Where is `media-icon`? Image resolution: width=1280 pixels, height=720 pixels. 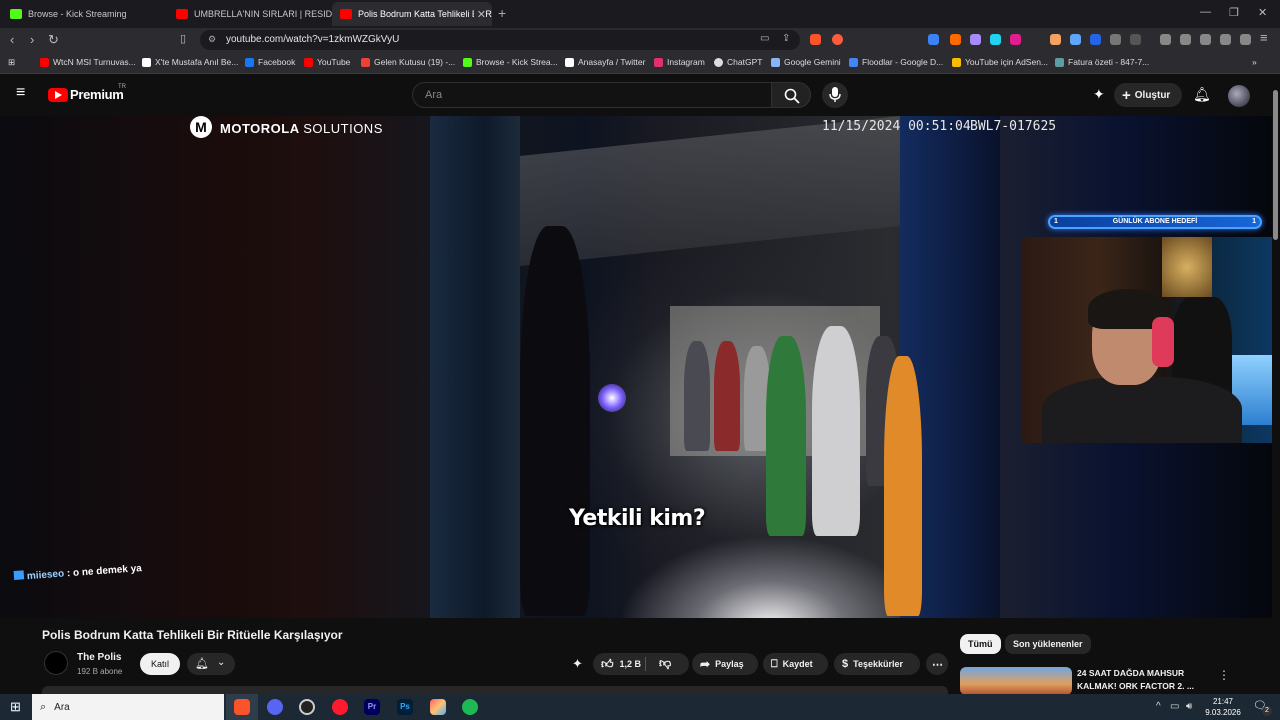 media-icon is located at coordinates (1165, 39).